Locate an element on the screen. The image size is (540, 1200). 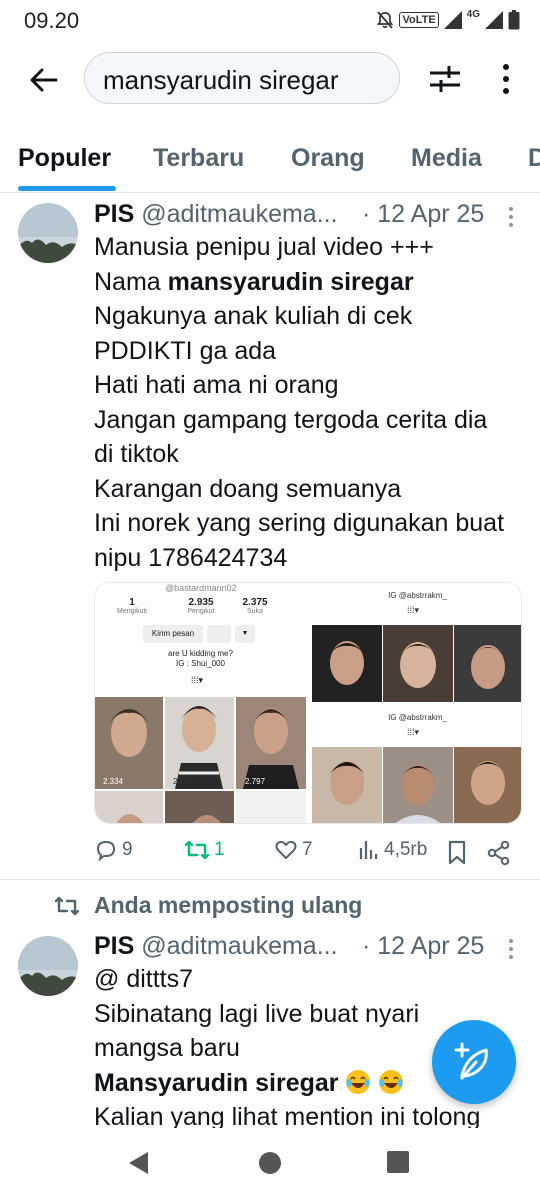
tweet-line: Nama mansyarudin siregar is located at coordinates (314, 282).